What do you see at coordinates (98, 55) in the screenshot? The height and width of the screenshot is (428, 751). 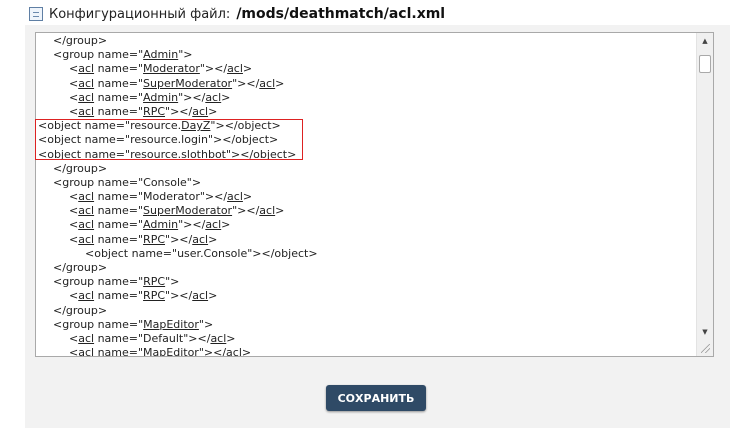 I see `code-text: <group name="` at bounding box center [98, 55].